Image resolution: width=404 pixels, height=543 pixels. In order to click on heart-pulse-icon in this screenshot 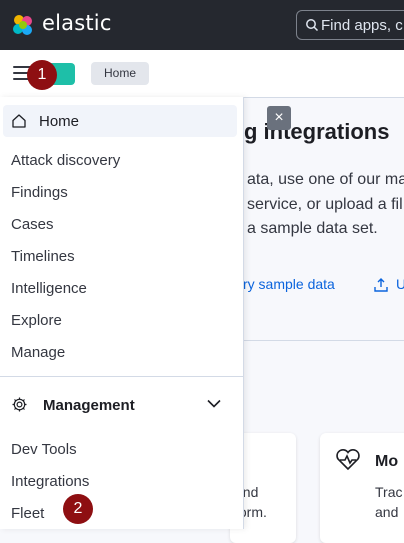, I will do `click(348, 459)`.